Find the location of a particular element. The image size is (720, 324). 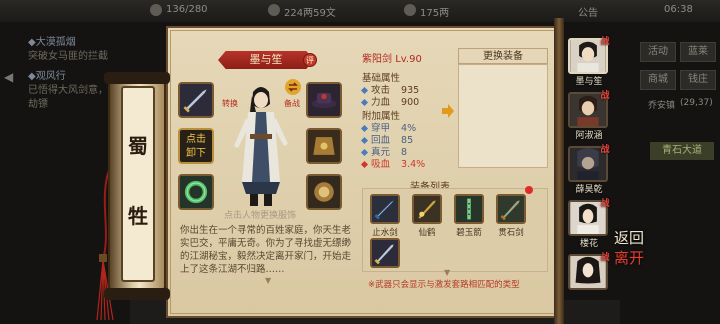

activity-button: 活动 is located at coordinates (658, 52).